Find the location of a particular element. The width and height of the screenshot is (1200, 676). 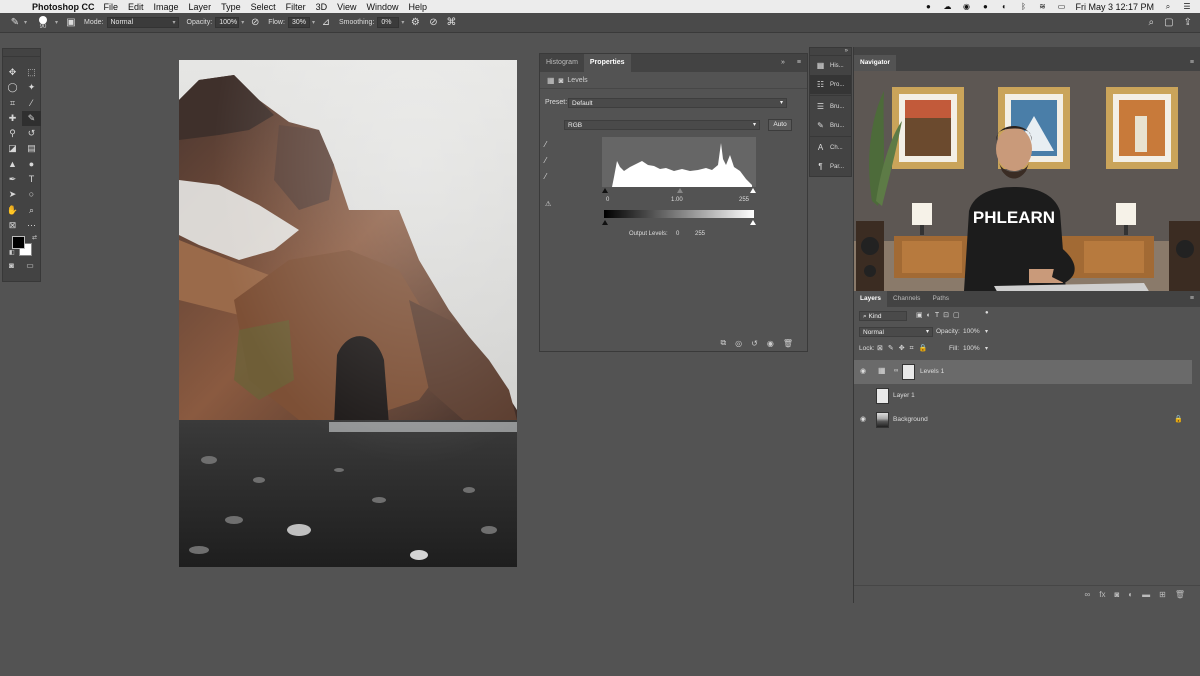

menu-edit: Edit is located at coordinates (136, 7).